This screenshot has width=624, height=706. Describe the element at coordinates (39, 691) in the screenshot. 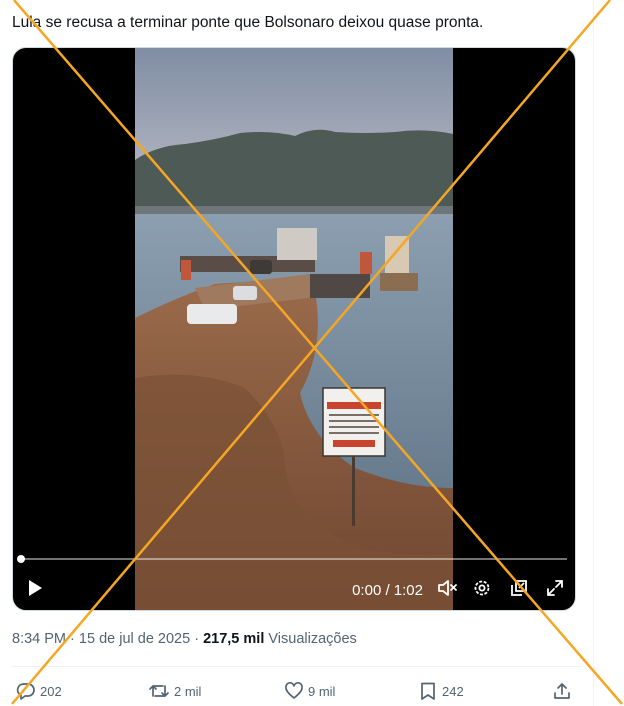

I see `reply-button: 202` at that location.